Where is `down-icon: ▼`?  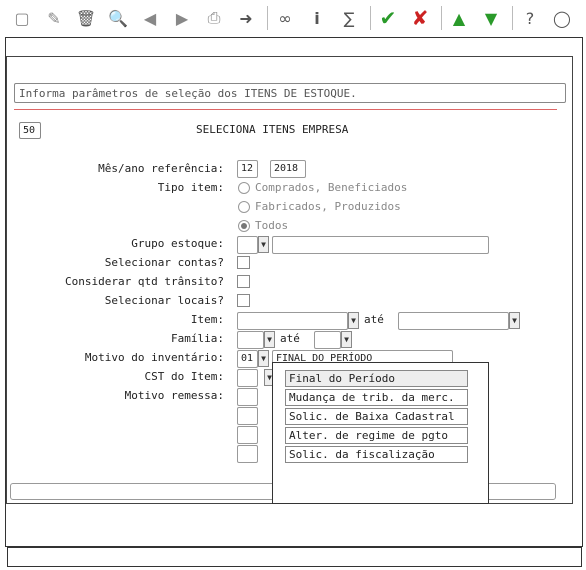 down-icon: ▼ is located at coordinates (491, 18).